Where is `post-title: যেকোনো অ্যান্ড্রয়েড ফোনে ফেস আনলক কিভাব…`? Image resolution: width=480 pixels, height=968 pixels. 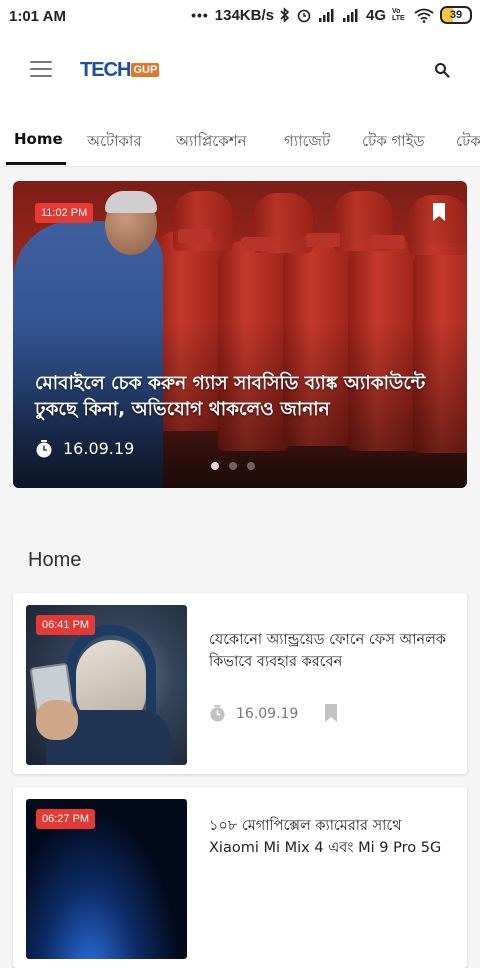 post-title: যেকোনো অ্যান্ড্রয়েড ফোনে ফেস আনলক কিভাব… is located at coordinates (329, 651).